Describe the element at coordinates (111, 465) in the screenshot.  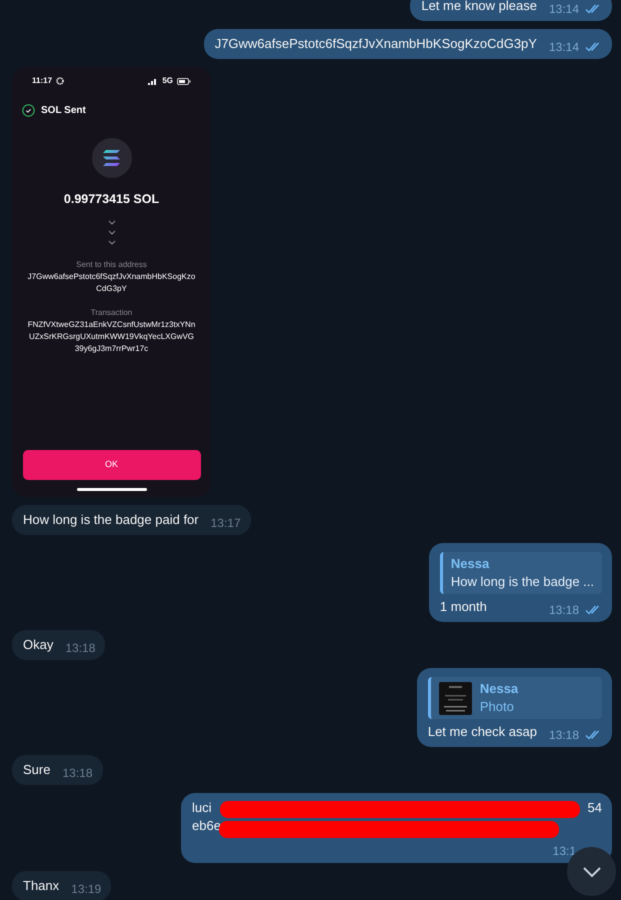
I see `ok-button: OK` at that location.